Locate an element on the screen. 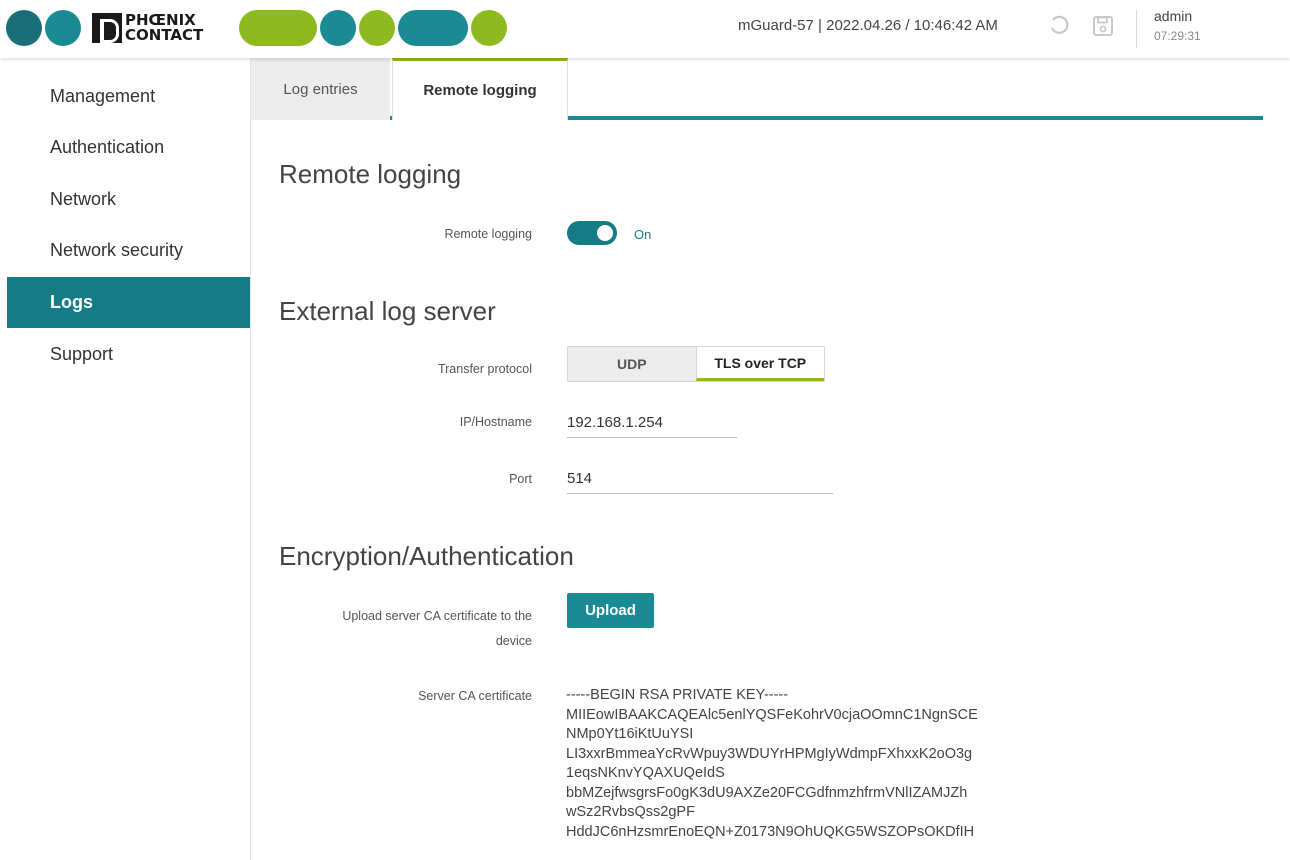 The width and height of the screenshot is (1290, 860). brand-wordmark: PHŒNIX CONTACT is located at coordinates (147, 28).